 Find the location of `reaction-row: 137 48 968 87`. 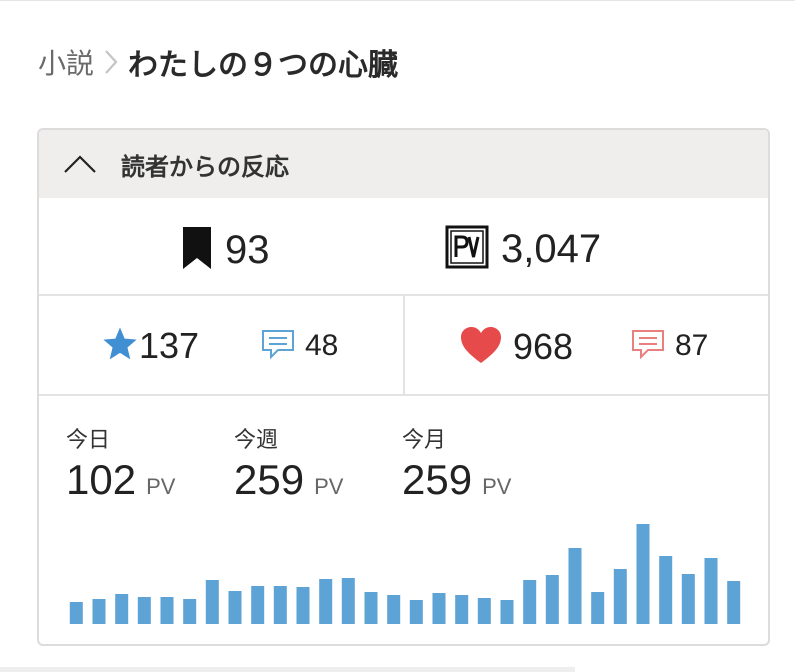

reaction-row: 137 48 968 87 is located at coordinates (403, 346).